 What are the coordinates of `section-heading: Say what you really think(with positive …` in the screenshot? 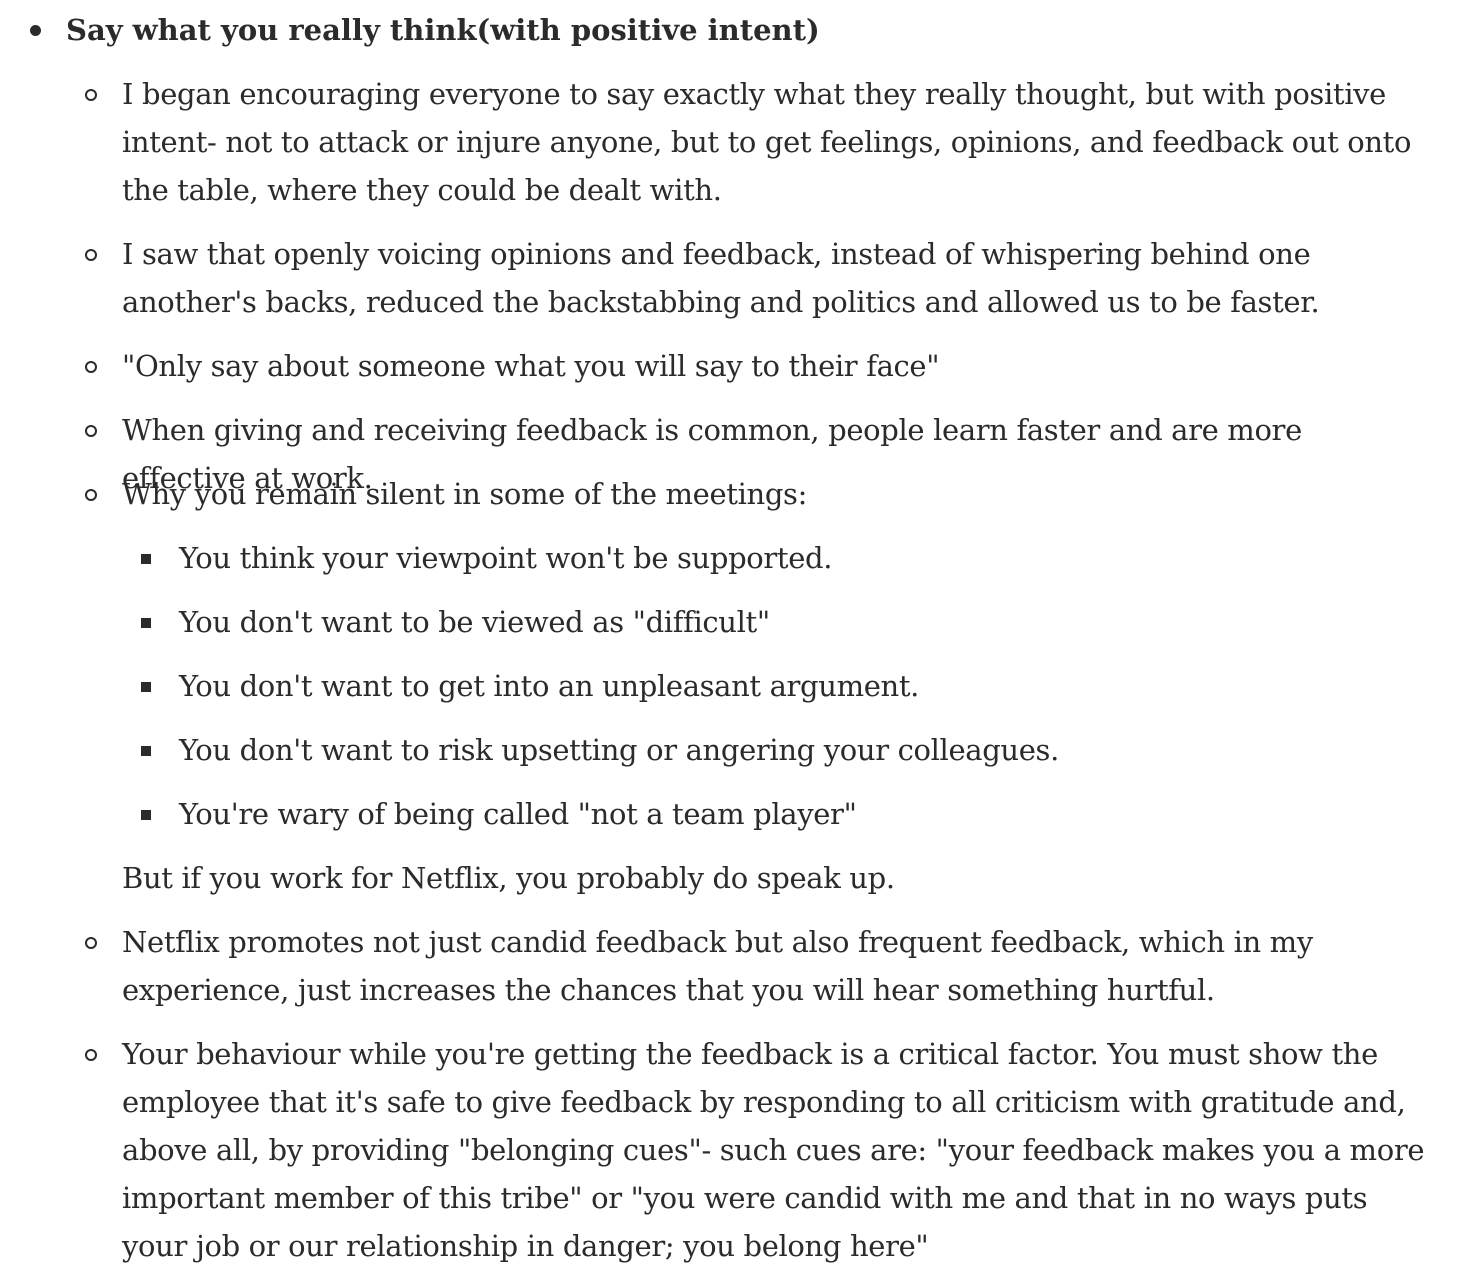 It's located at (443, 30).